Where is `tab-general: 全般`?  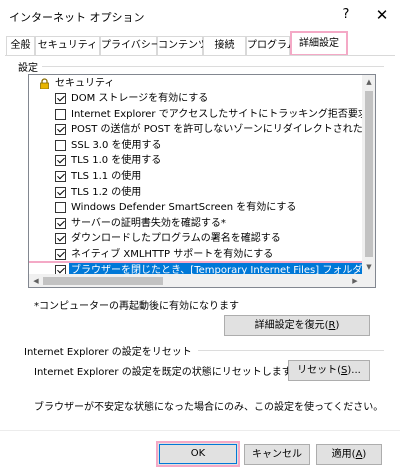 tab-general: 全般 is located at coordinates (20, 45).